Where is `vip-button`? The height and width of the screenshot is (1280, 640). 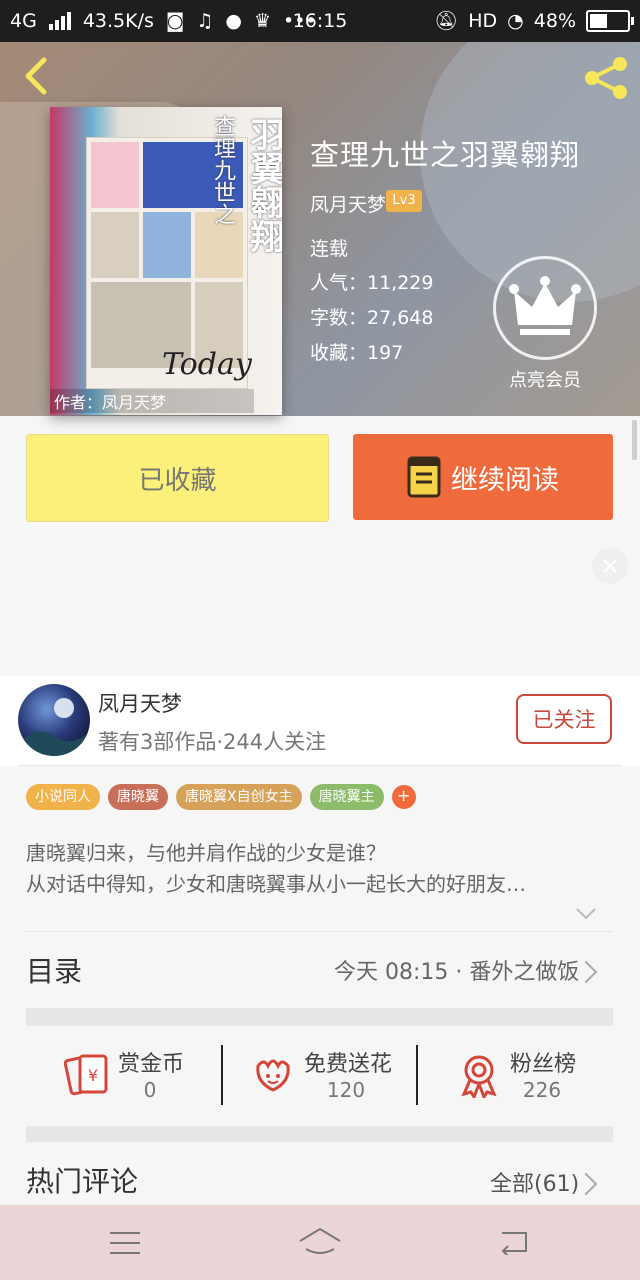
vip-button is located at coordinates (545, 308).